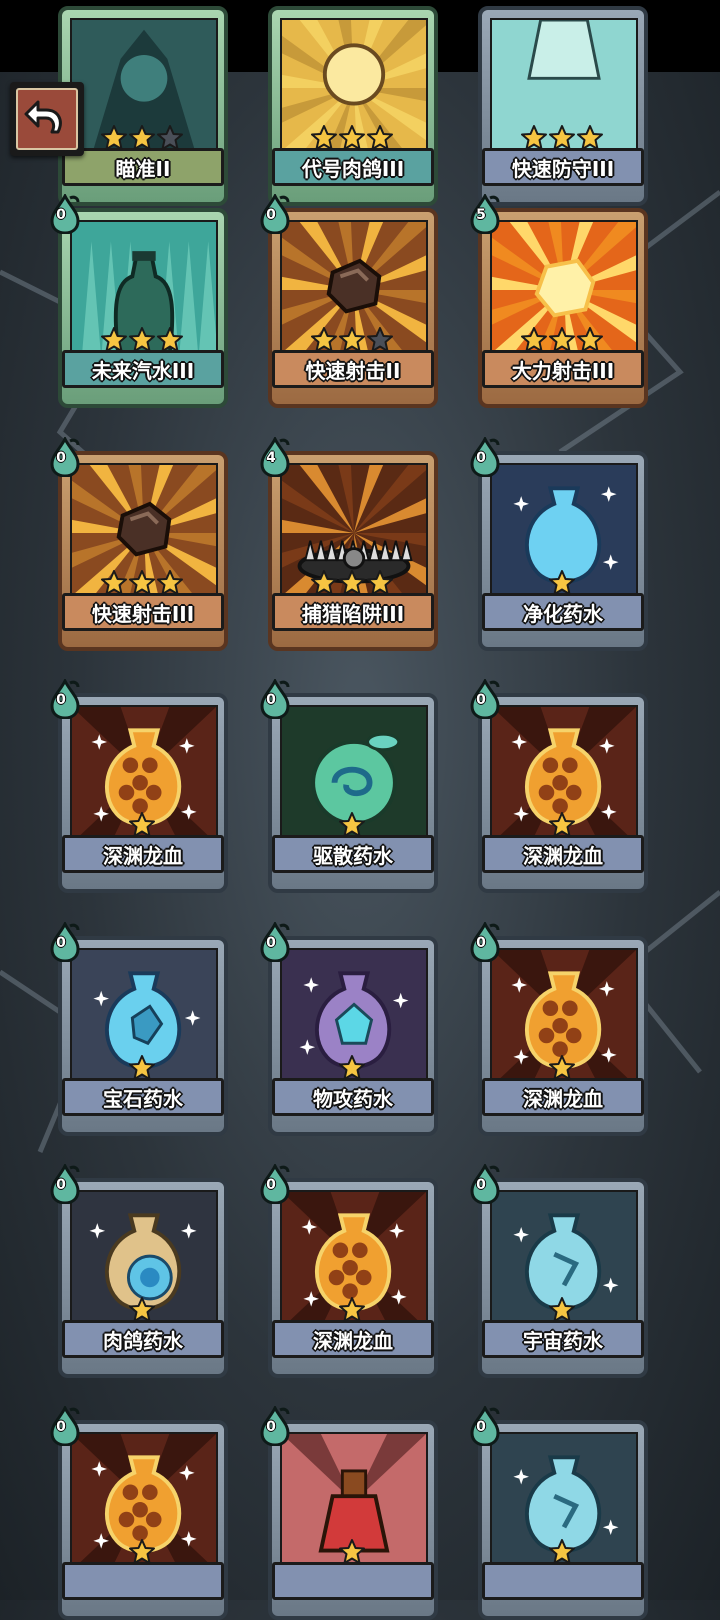  I want to click on skill-card: 未来汽水III 0, so click(140, 300).